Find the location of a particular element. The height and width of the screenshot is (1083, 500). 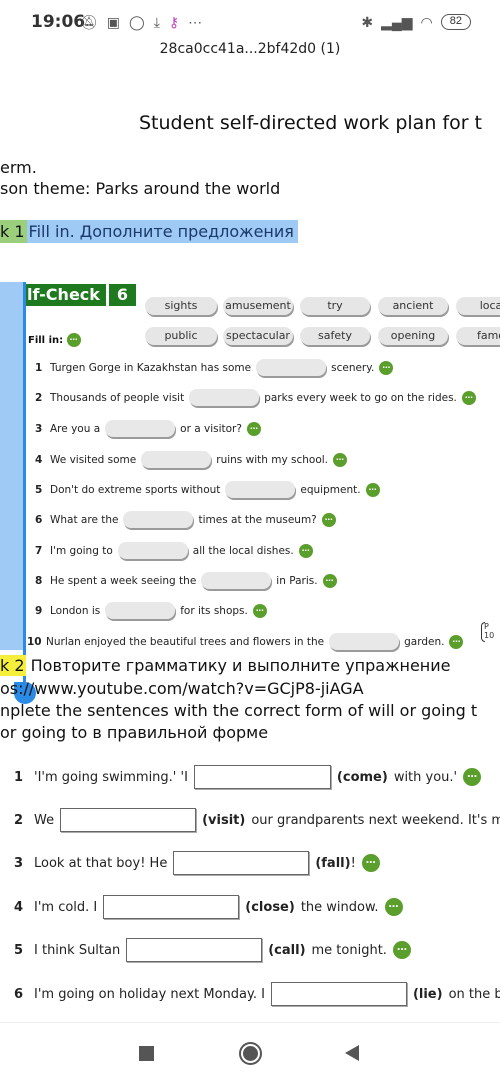

sentence-start: I'm going to is located at coordinates (81, 550).